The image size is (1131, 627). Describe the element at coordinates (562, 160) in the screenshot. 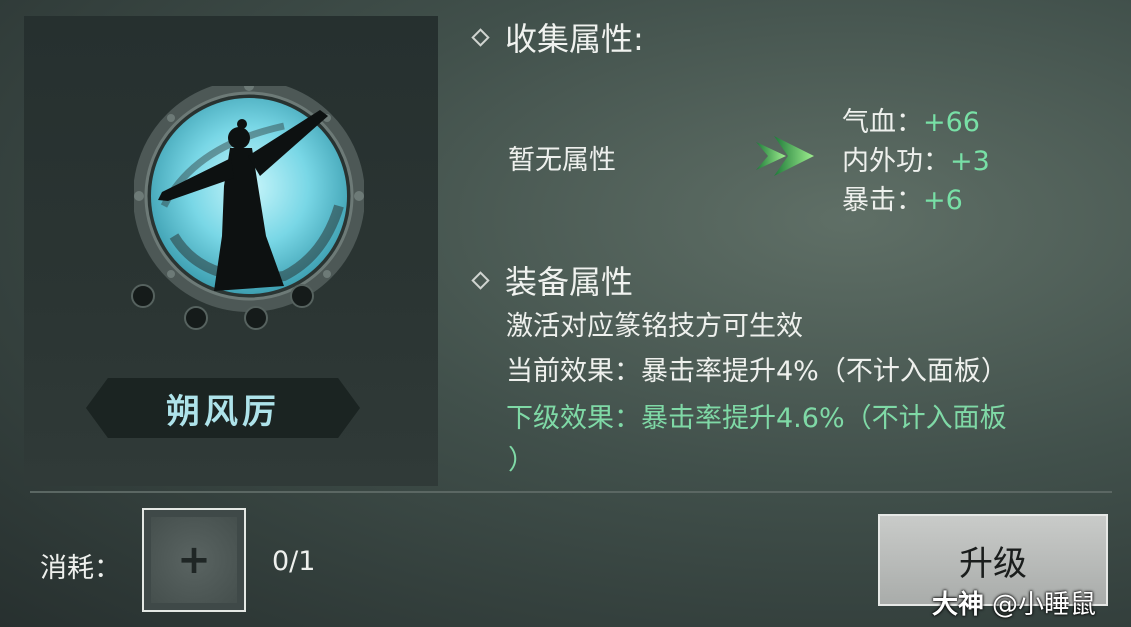

I see `no-attribute-text: 暂无属性` at that location.